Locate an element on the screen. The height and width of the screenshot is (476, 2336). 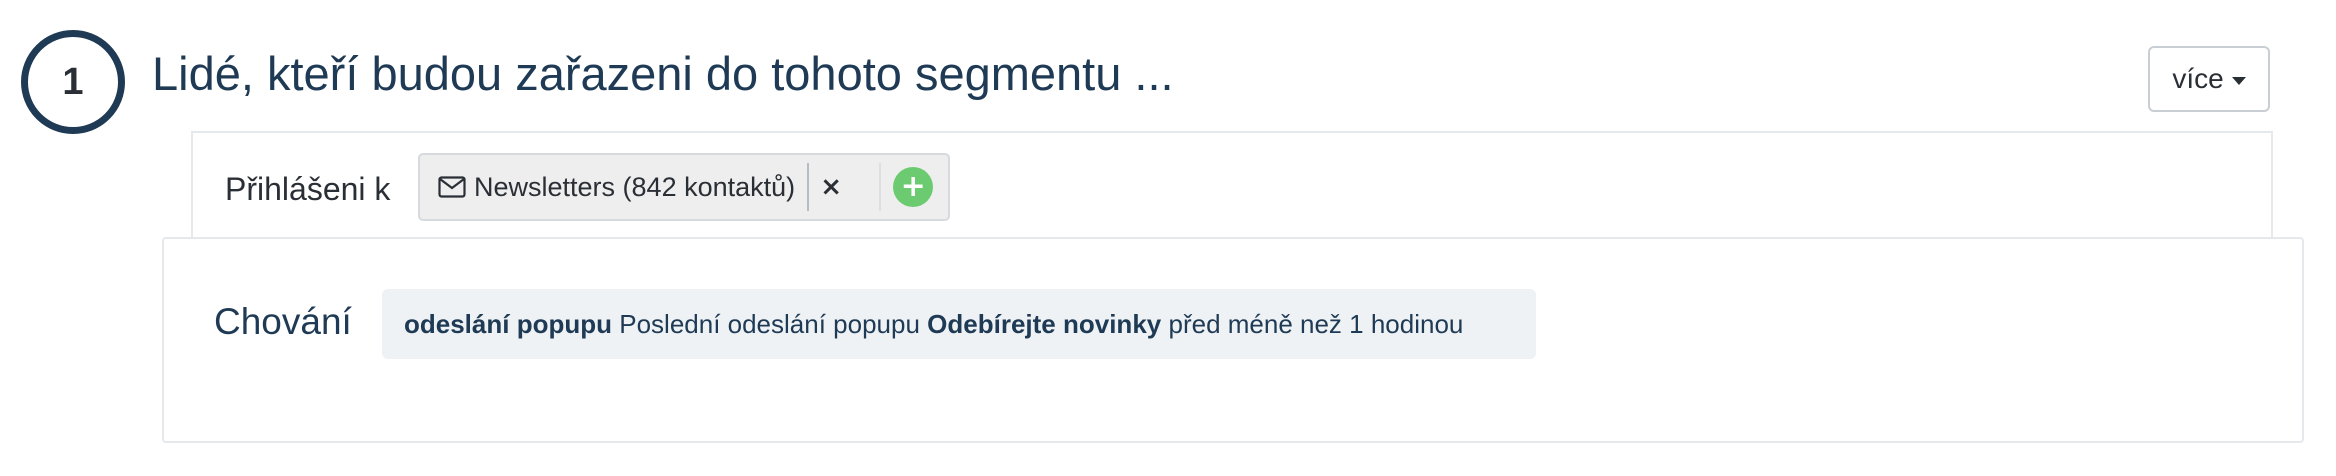
step-number: 1 is located at coordinates (73, 81).